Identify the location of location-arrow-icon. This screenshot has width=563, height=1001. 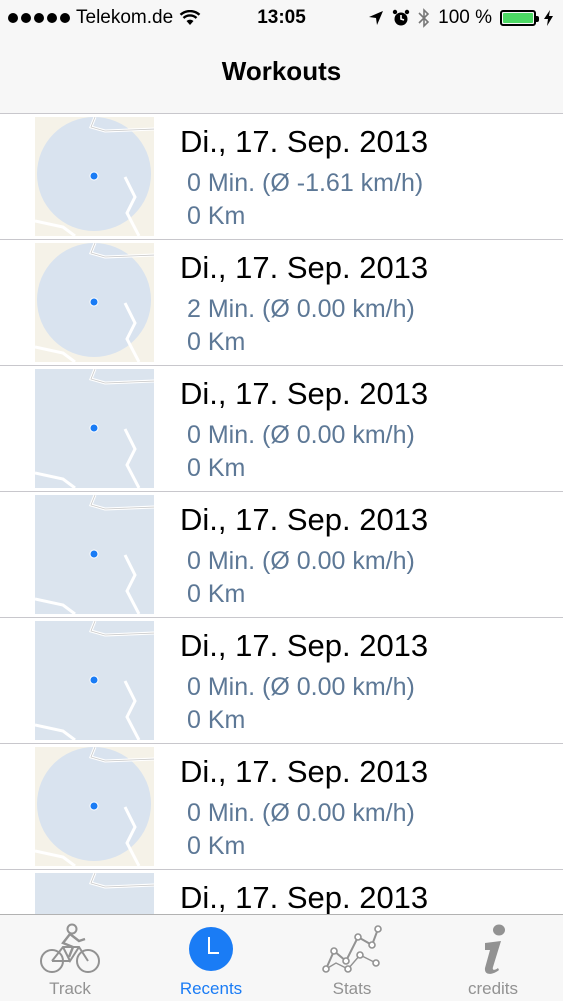
(376, 18).